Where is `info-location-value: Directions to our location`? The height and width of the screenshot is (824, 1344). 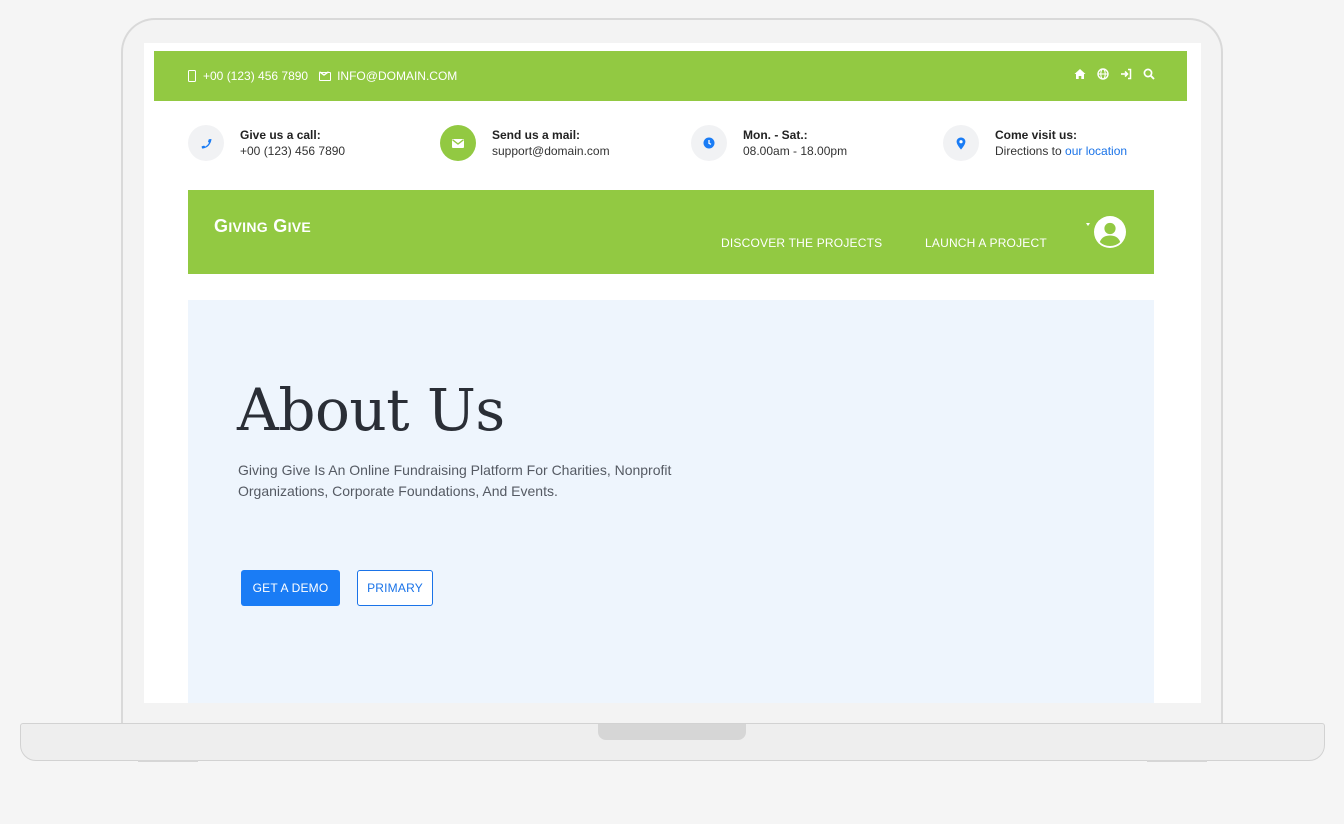
info-location-value: Directions to our location is located at coordinates (1061, 151).